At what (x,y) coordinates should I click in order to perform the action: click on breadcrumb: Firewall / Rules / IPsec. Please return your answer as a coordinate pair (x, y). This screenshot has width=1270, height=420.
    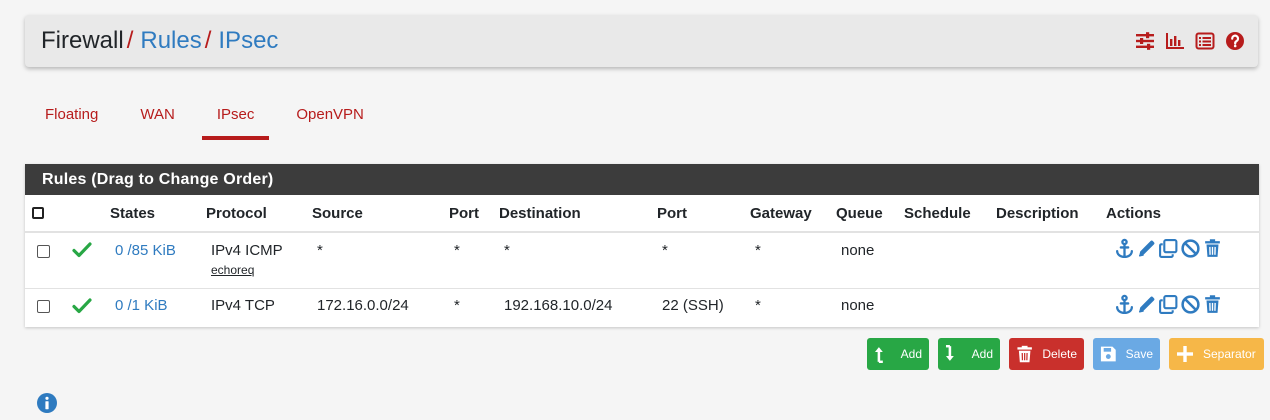
    Looking at the image, I should click on (159, 41).